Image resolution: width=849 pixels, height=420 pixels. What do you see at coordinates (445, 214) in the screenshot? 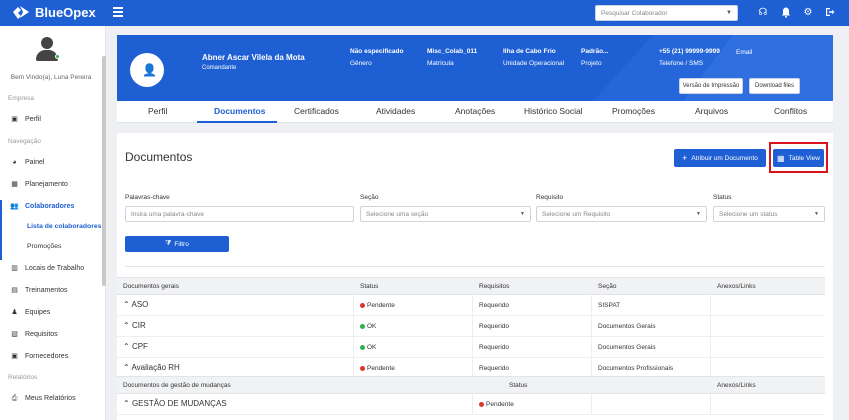
I see `section-select: Selecione uma seção ▼` at bounding box center [445, 214].